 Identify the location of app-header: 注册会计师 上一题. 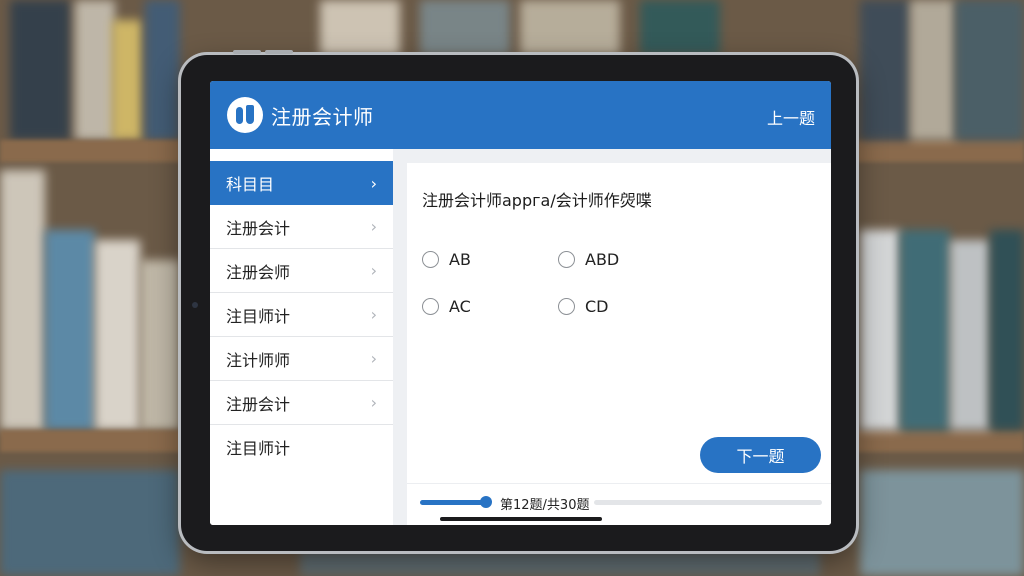
(520, 115).